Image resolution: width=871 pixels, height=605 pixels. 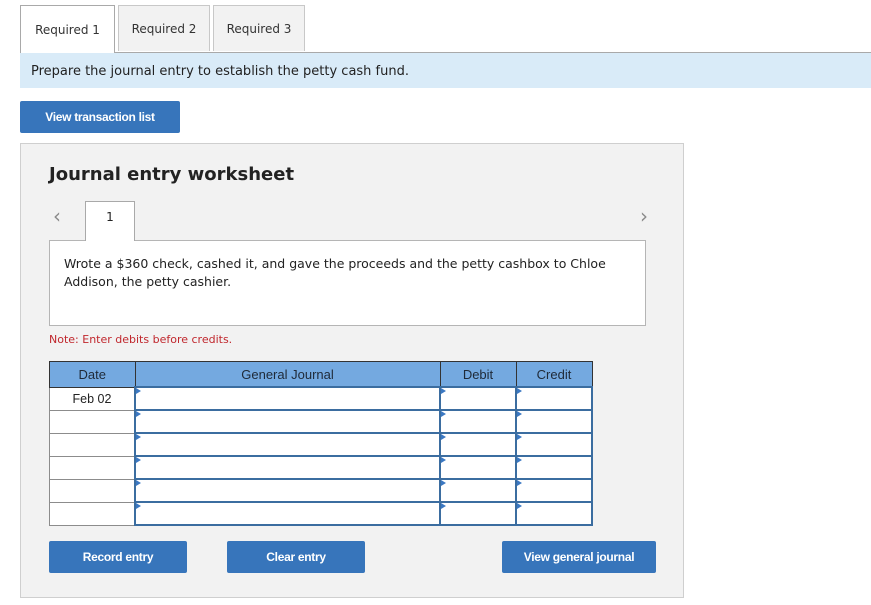 I want to click on header-debit: Debit, so click(x=478, y=374).